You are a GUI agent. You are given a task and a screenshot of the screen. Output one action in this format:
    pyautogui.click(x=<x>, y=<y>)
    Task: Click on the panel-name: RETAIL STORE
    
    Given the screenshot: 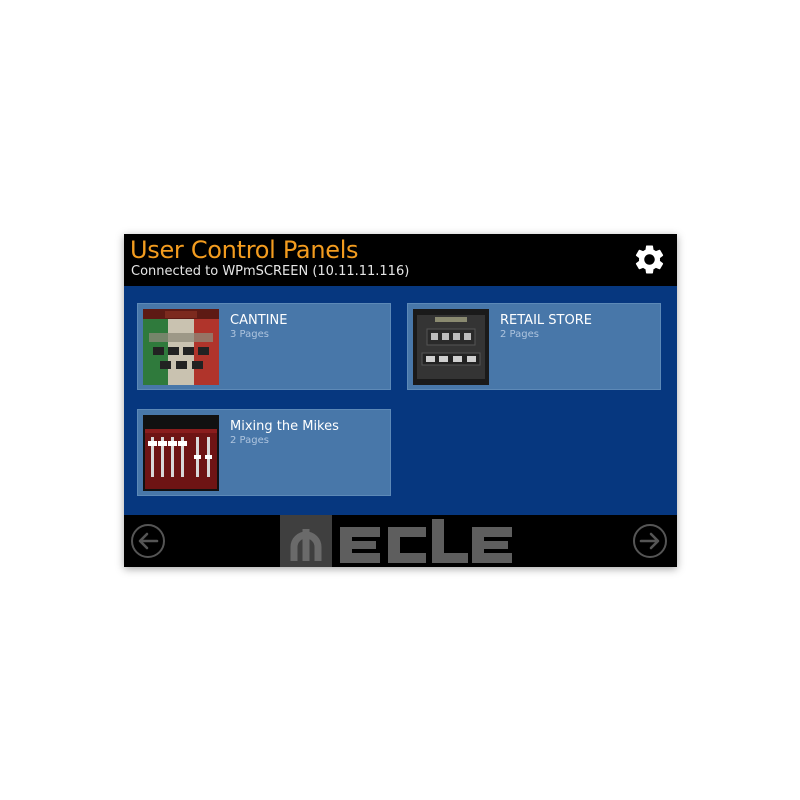 What is the action you would take?
    pyautogui.click(x=546, y=320)
    